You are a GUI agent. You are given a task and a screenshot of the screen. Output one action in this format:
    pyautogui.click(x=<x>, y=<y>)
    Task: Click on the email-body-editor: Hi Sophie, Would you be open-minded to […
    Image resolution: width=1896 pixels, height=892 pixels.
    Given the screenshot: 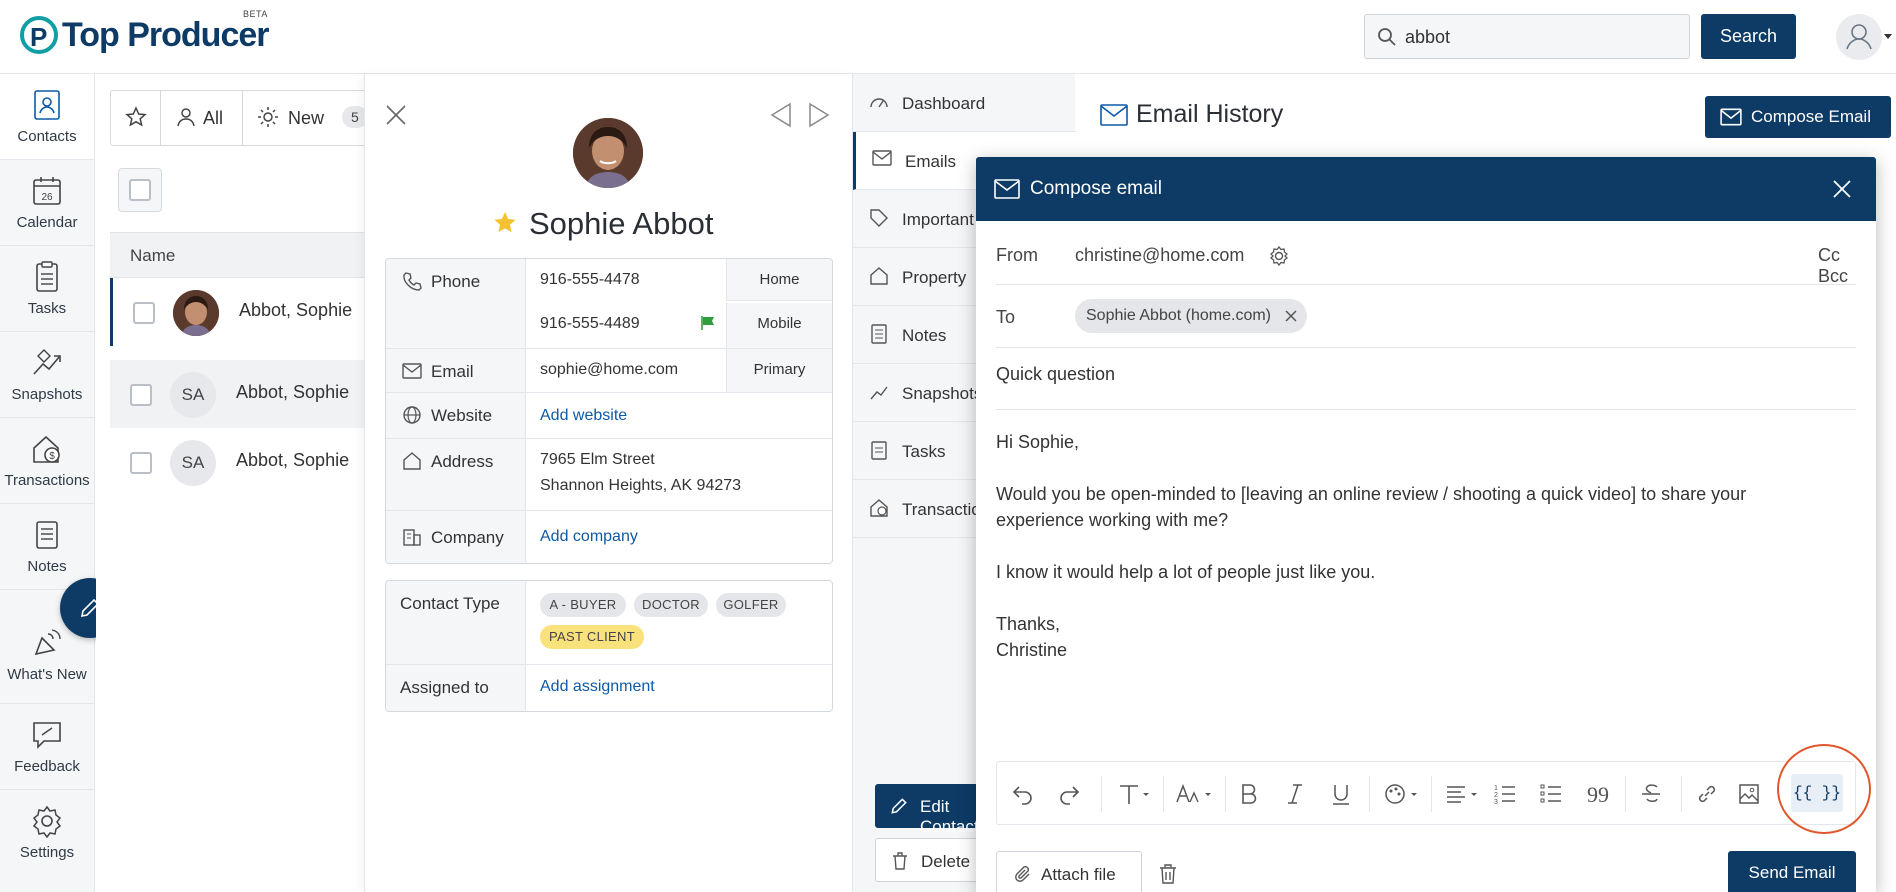 What is the action you would take?
    pyautogui.click(x=1406, y=546)
    